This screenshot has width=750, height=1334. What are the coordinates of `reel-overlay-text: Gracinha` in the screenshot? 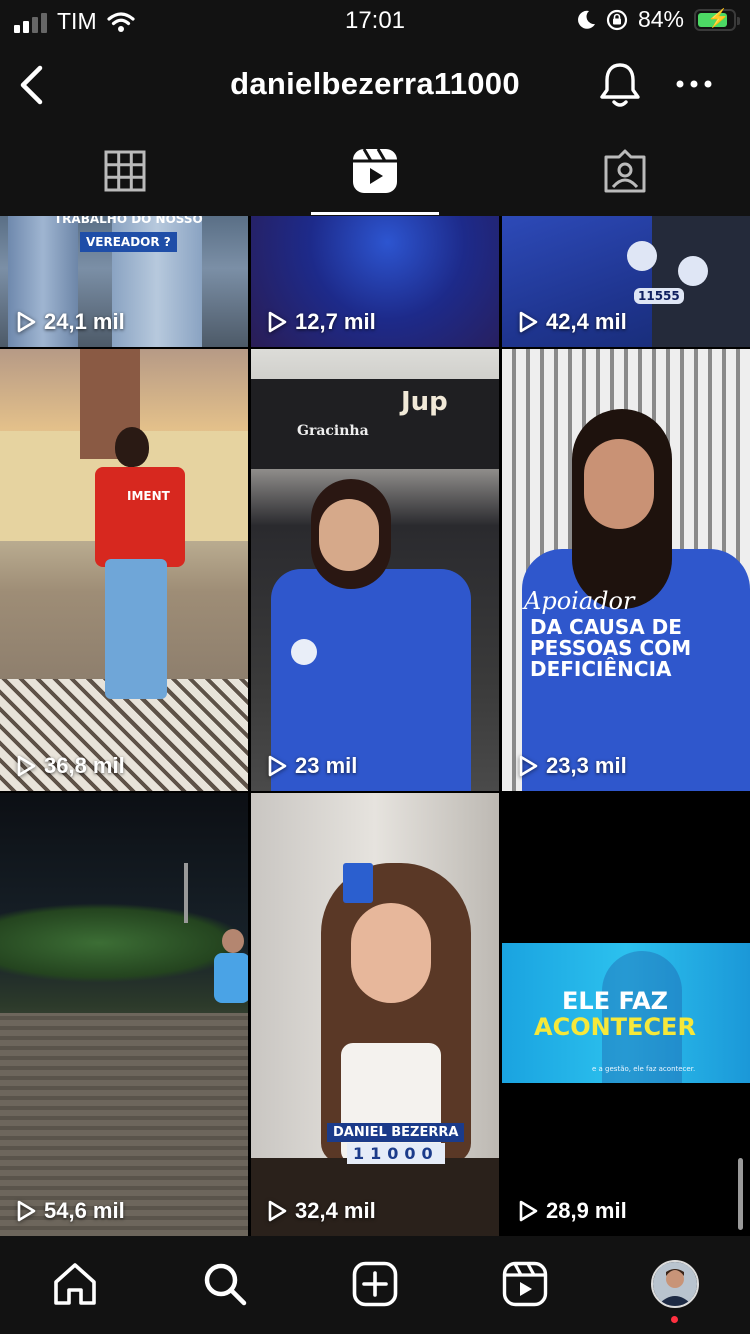 It's located at (333, 431).